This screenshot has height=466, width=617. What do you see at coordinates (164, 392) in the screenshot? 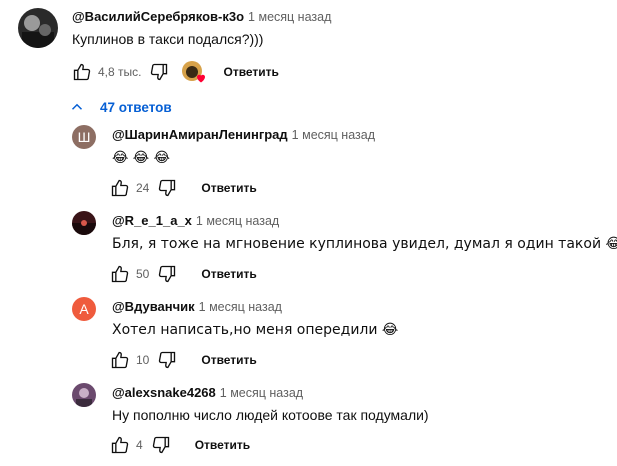
I see `author-name: @alexsnake4268` at bounding box center [164, 392].